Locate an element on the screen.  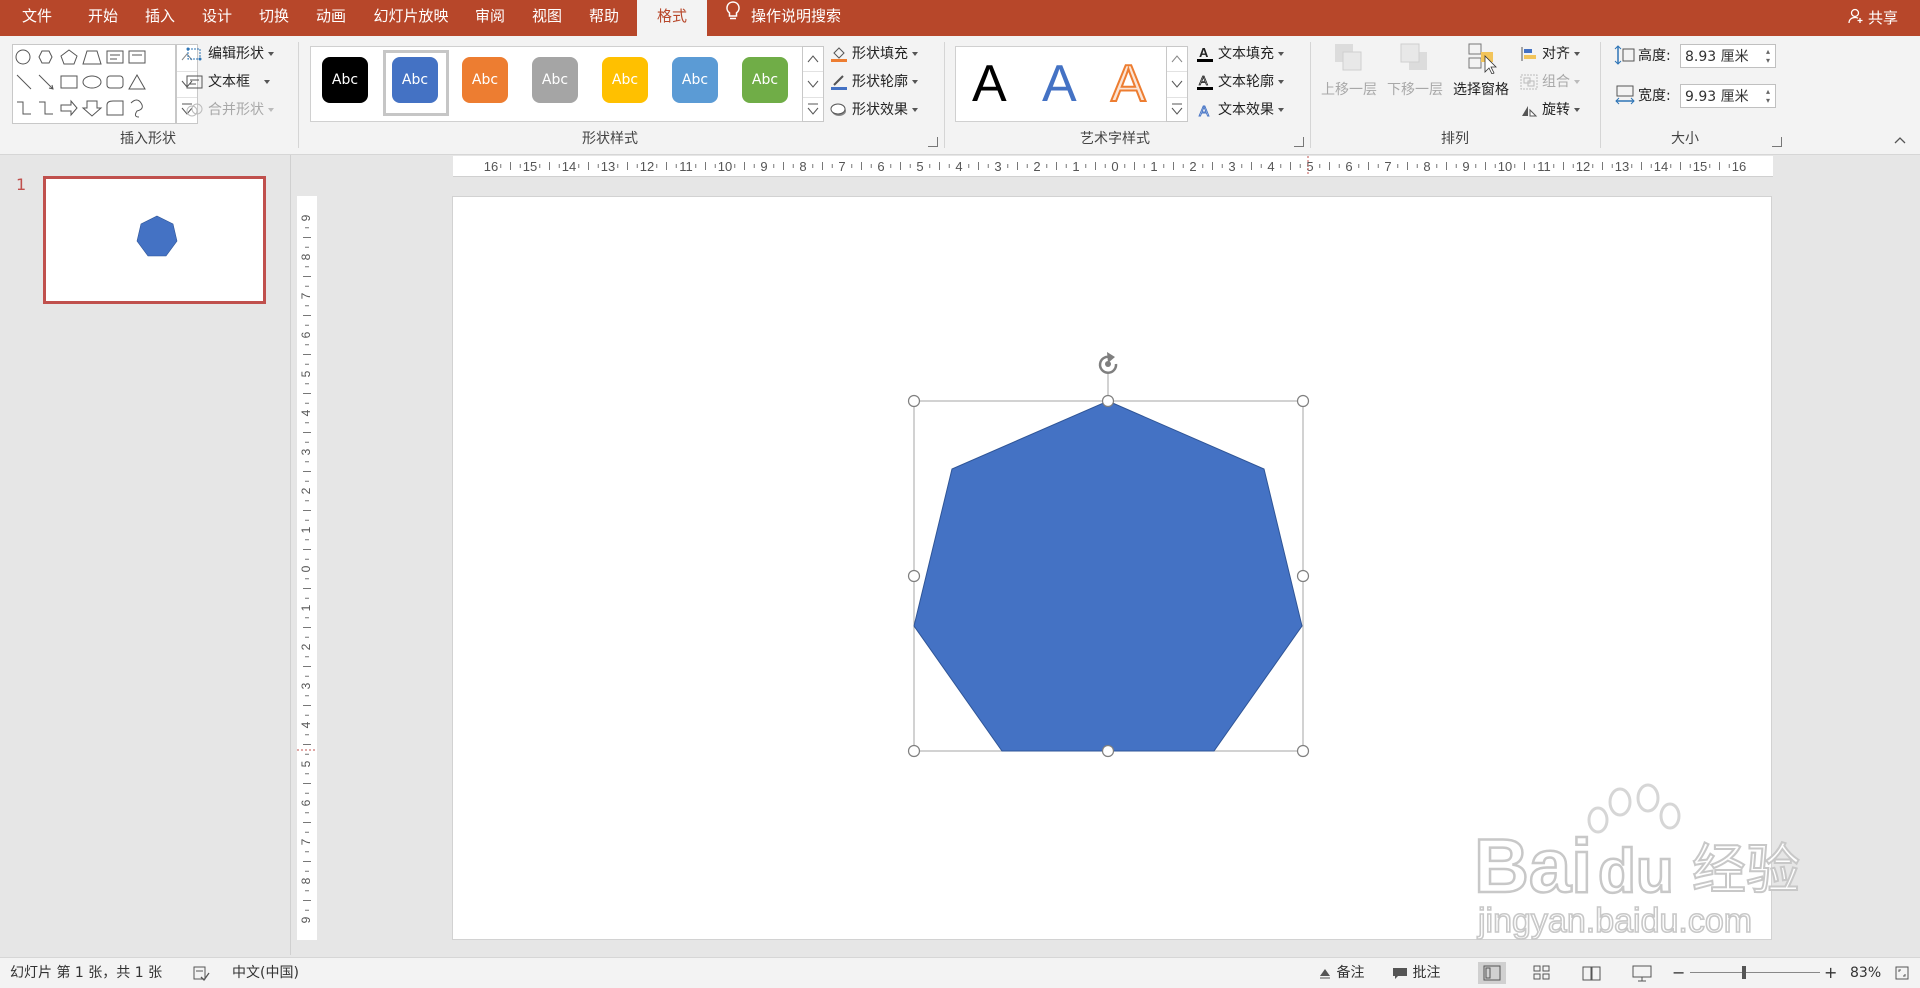
comment-icon is located at coordinates (1400, 973).